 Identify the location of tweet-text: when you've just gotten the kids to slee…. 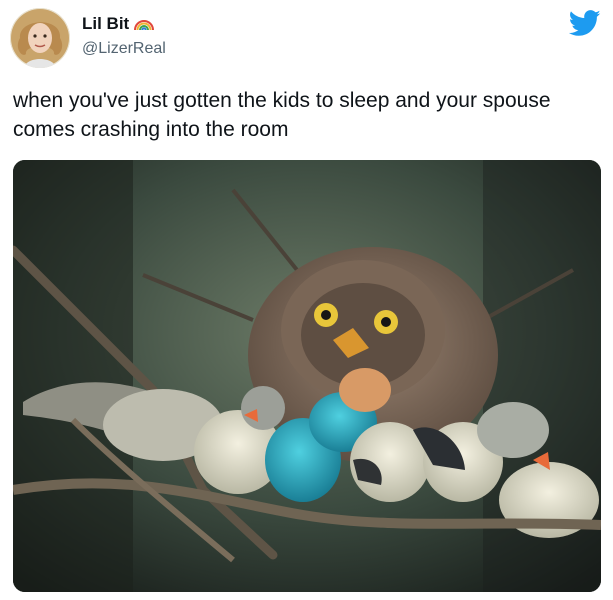
(282, 115).